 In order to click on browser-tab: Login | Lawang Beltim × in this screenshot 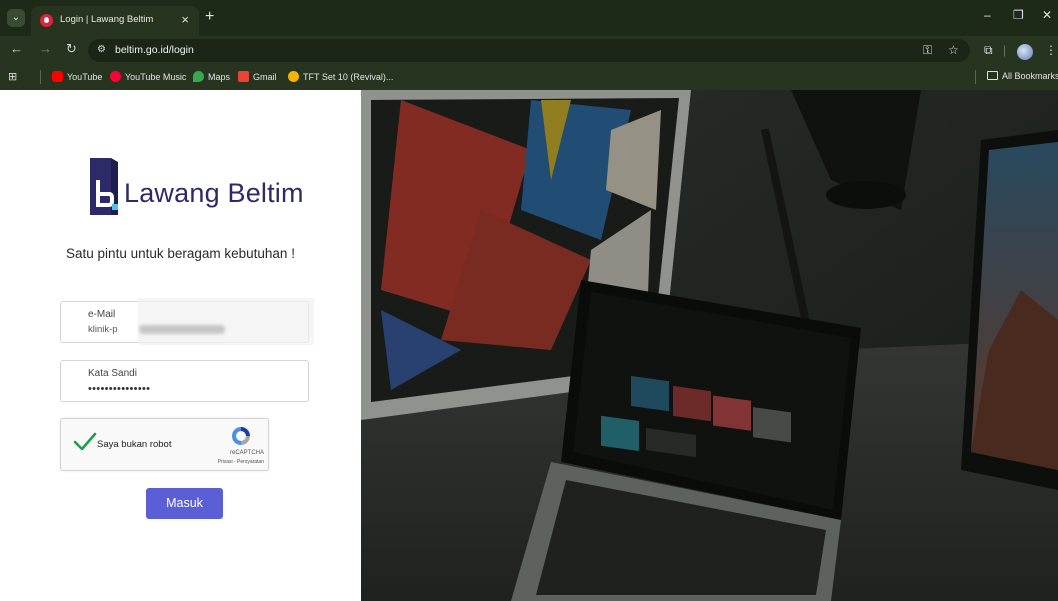, I will do `click(115, 21)`.